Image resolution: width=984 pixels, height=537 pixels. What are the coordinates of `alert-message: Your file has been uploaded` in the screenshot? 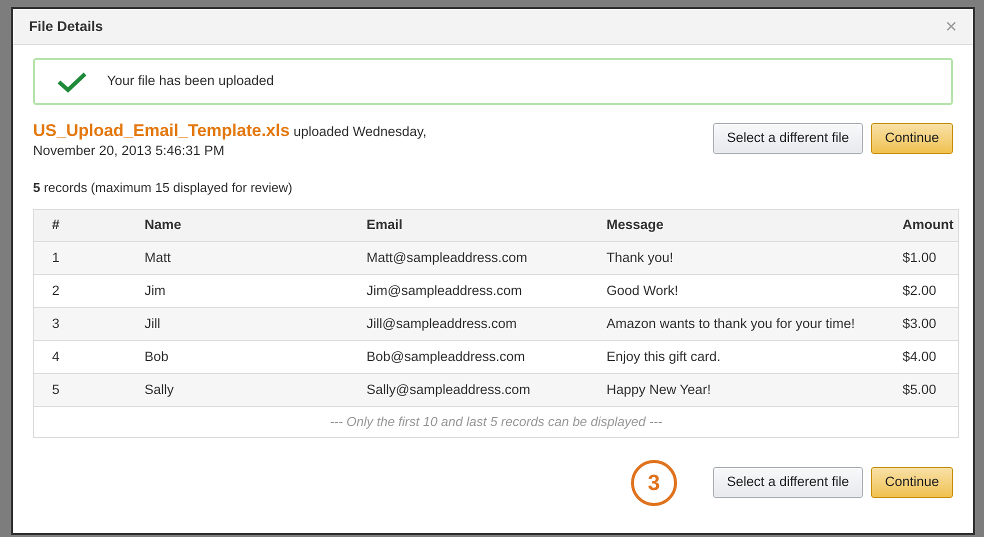 It's located at (190, 81).